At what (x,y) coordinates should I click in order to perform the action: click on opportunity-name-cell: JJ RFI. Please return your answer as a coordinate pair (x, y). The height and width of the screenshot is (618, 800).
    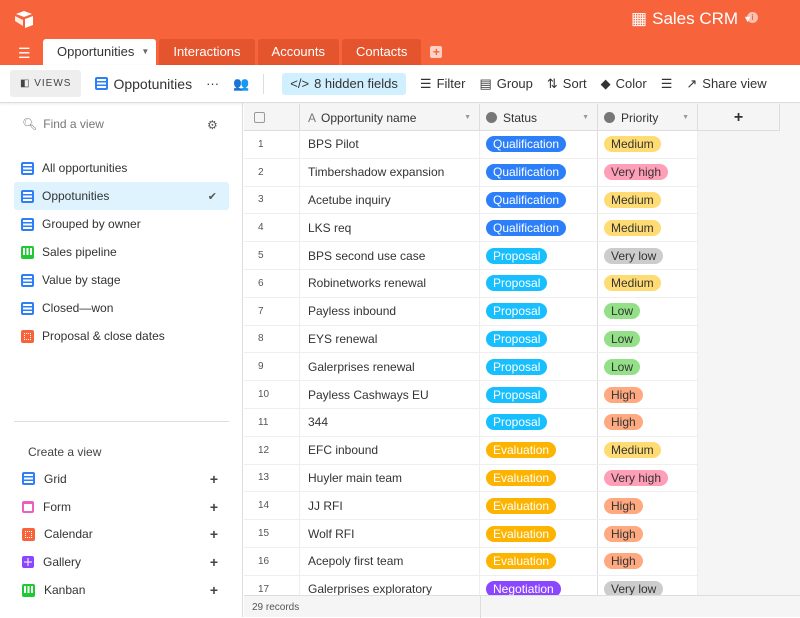
    Looking at the image, I should click on (390, 506).